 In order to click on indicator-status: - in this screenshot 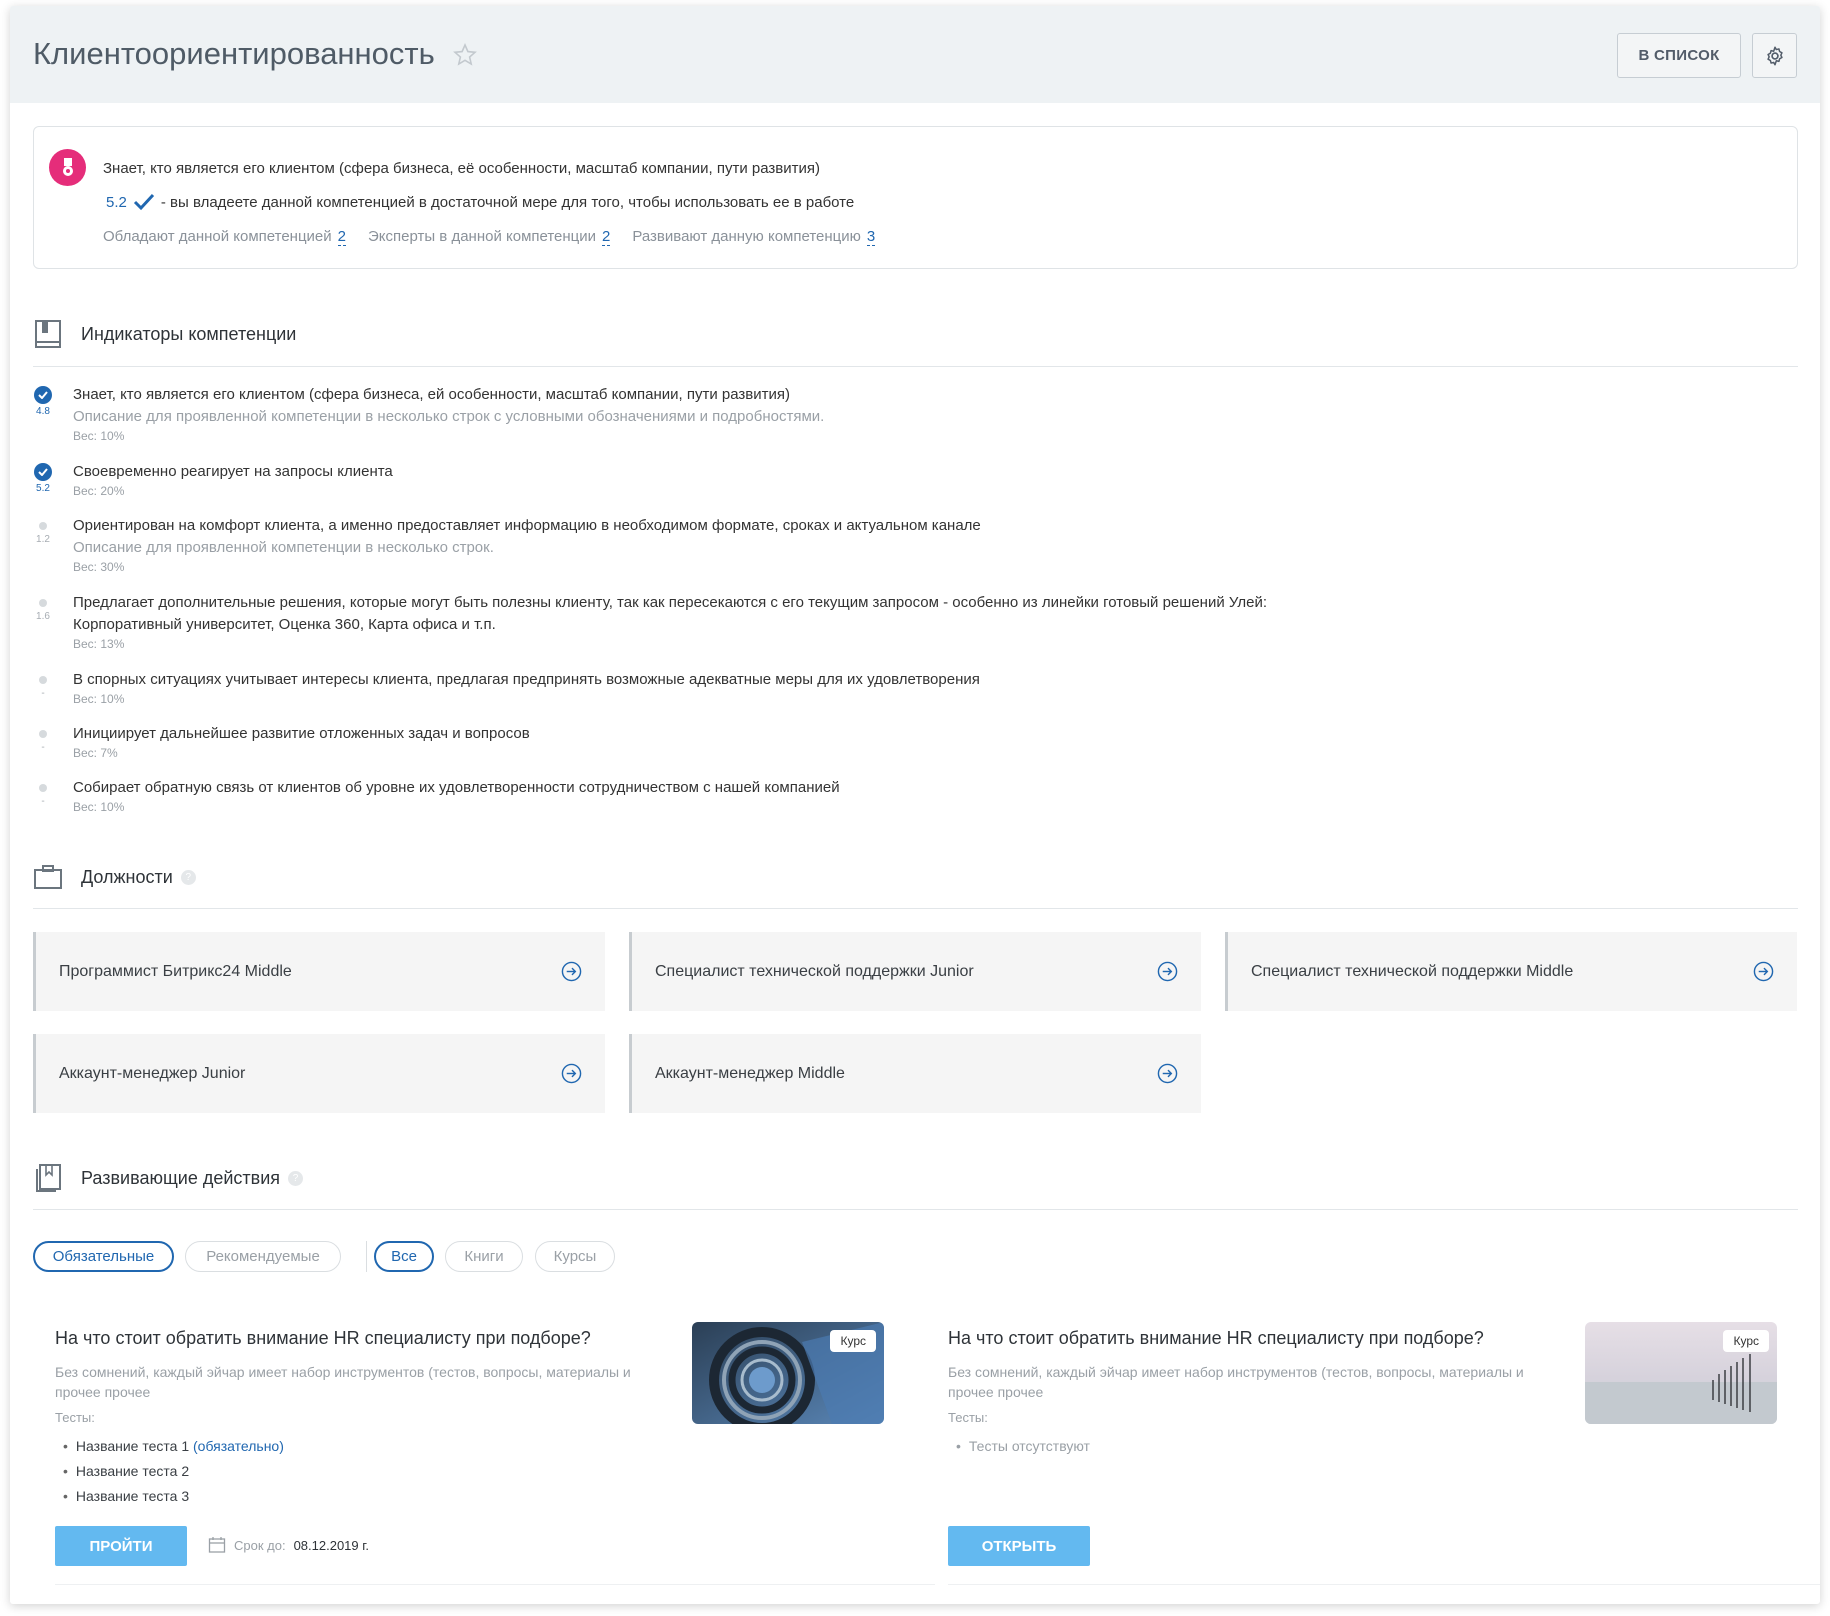, I will do `click(43, 685)`.